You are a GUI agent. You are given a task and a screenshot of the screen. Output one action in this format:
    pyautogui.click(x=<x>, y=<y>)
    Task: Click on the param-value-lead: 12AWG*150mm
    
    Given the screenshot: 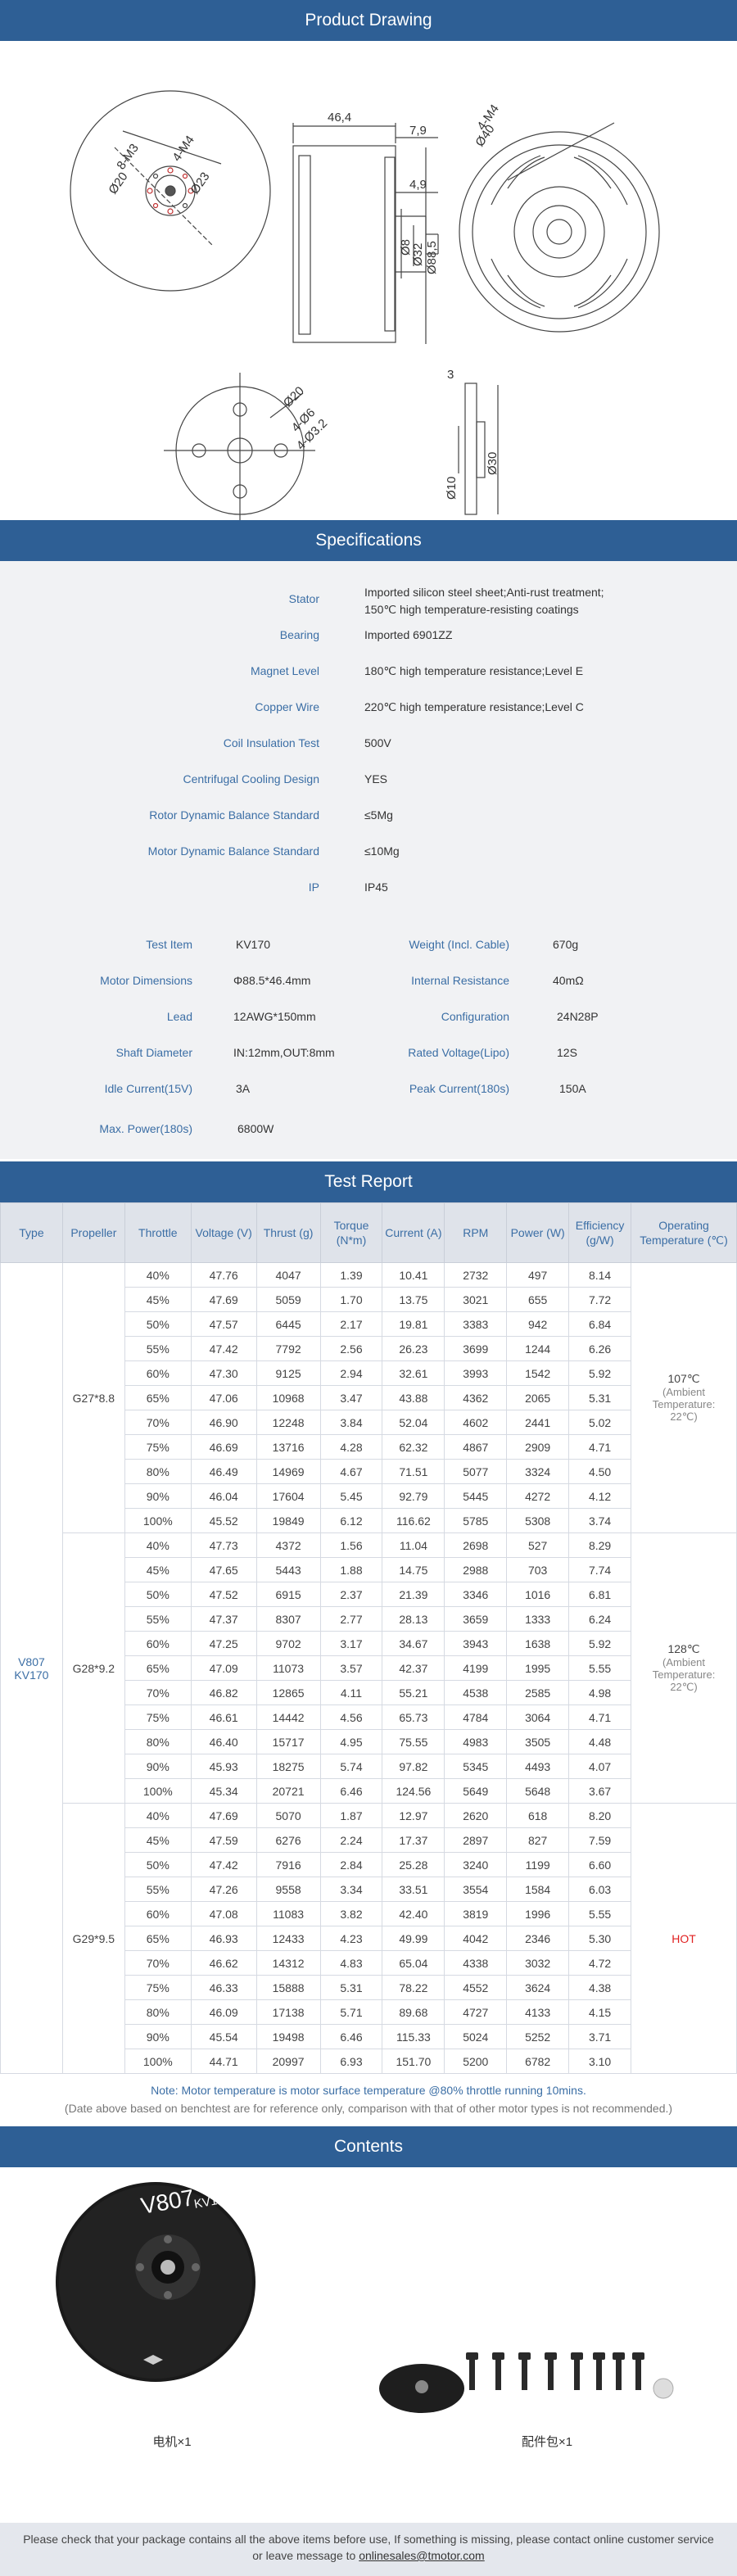 What is the action you would take?
    pyautogui.click(x=274, y=1016)
    